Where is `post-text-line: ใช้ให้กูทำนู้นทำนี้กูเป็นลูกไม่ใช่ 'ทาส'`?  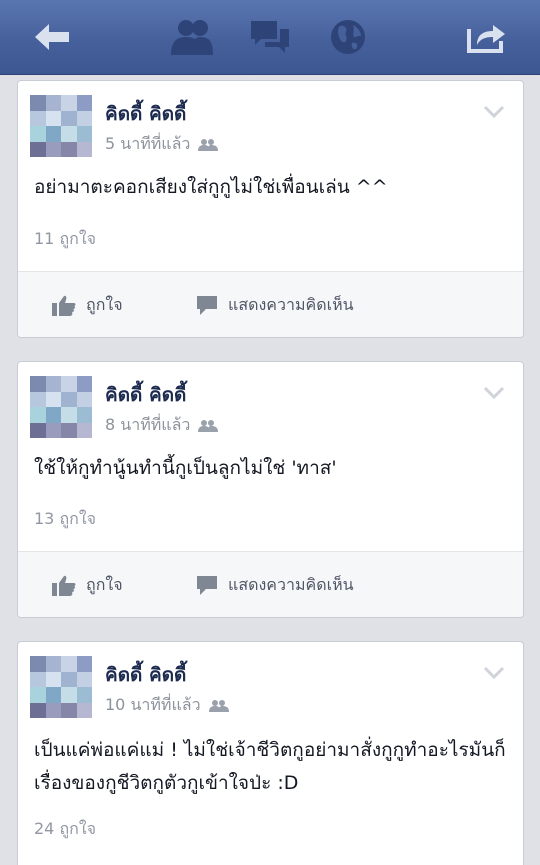 post-text-line: ใช้ให้กูทำนู้นทำนี้กูเป็นลูกไม่ใช่ 'ทาส' is located at coordinates (185, 468).